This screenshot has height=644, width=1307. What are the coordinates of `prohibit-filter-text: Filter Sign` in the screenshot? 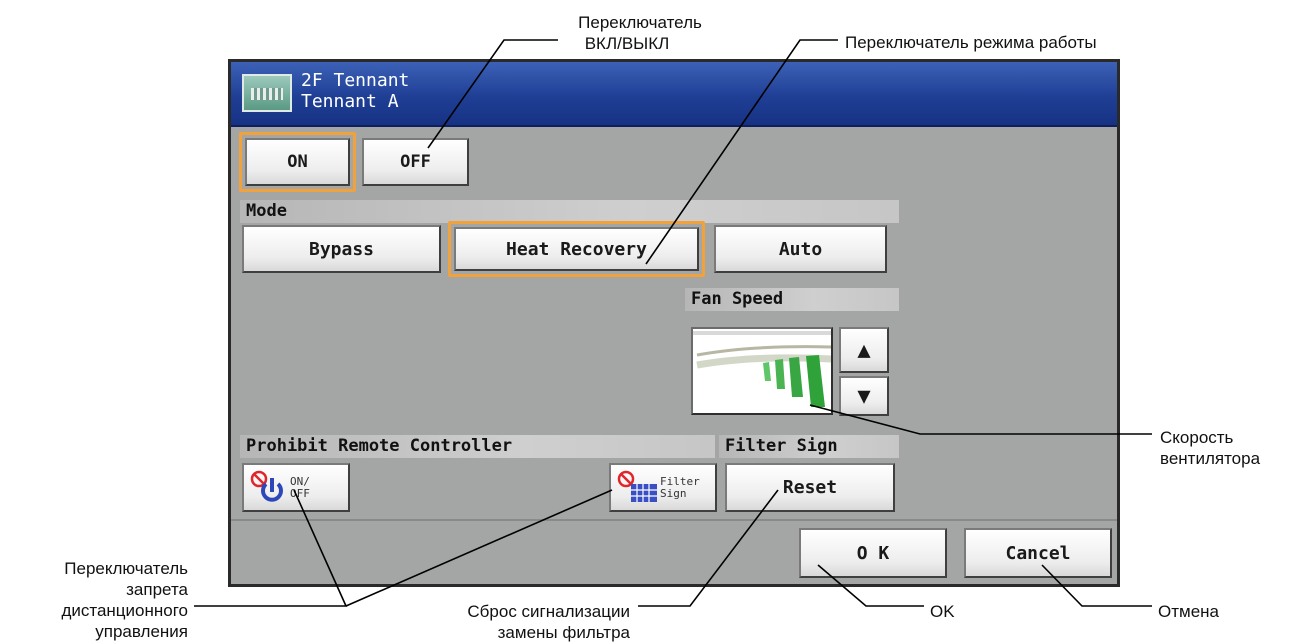 It's located at (680, 487).